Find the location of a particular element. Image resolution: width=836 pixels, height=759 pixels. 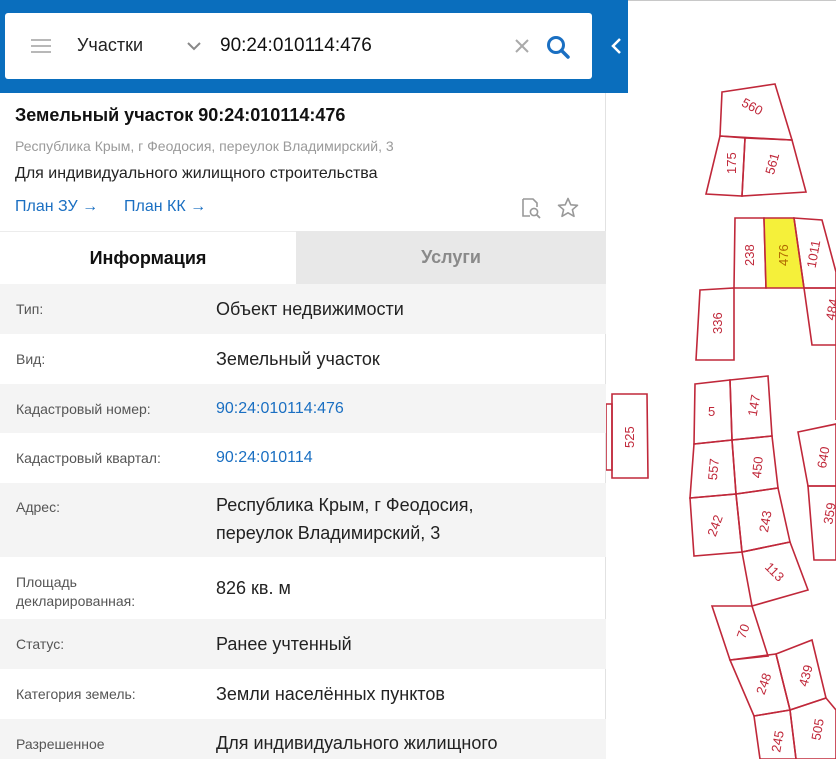

row-label: Вид: is located at coordinates (31, 359).